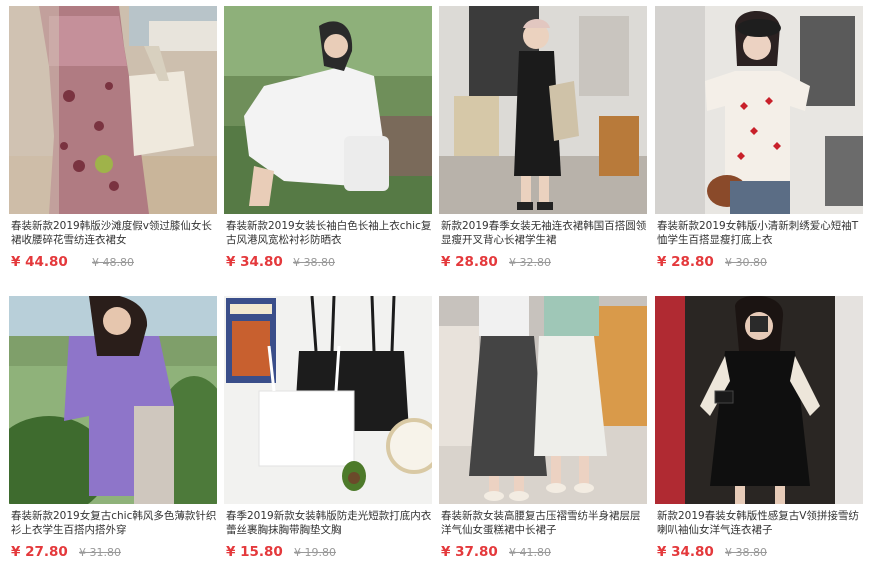 This screenshot has height=566, width=869. I want to click on product-original-price: ¥ 19.80, so click(315, 552).